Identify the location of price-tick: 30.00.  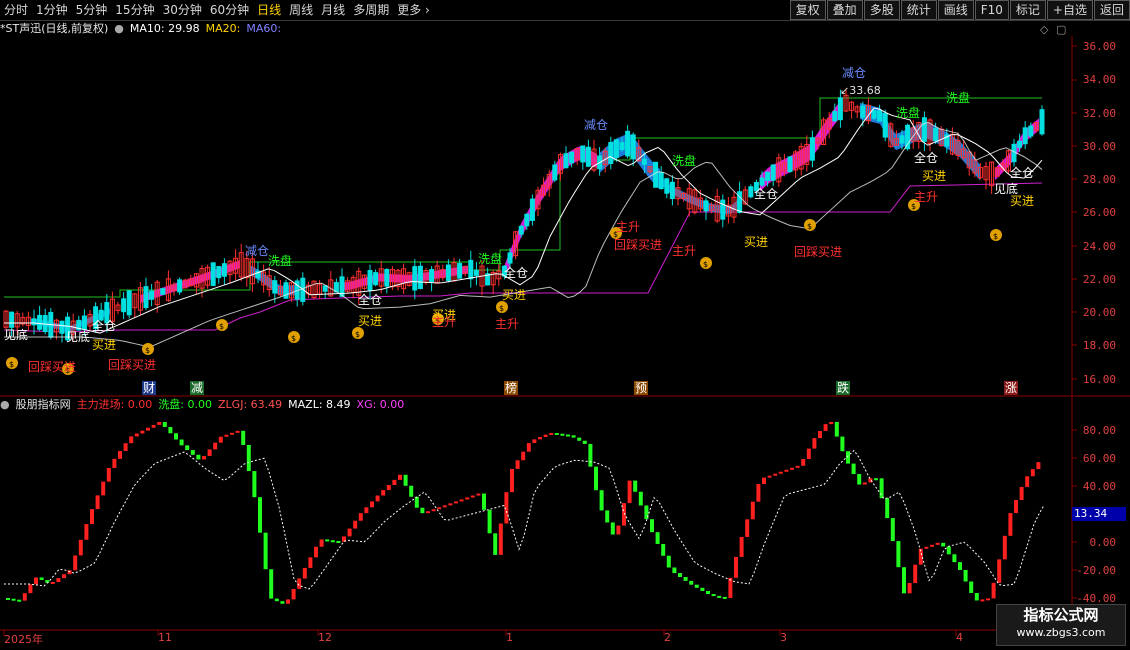
(1099, 146).